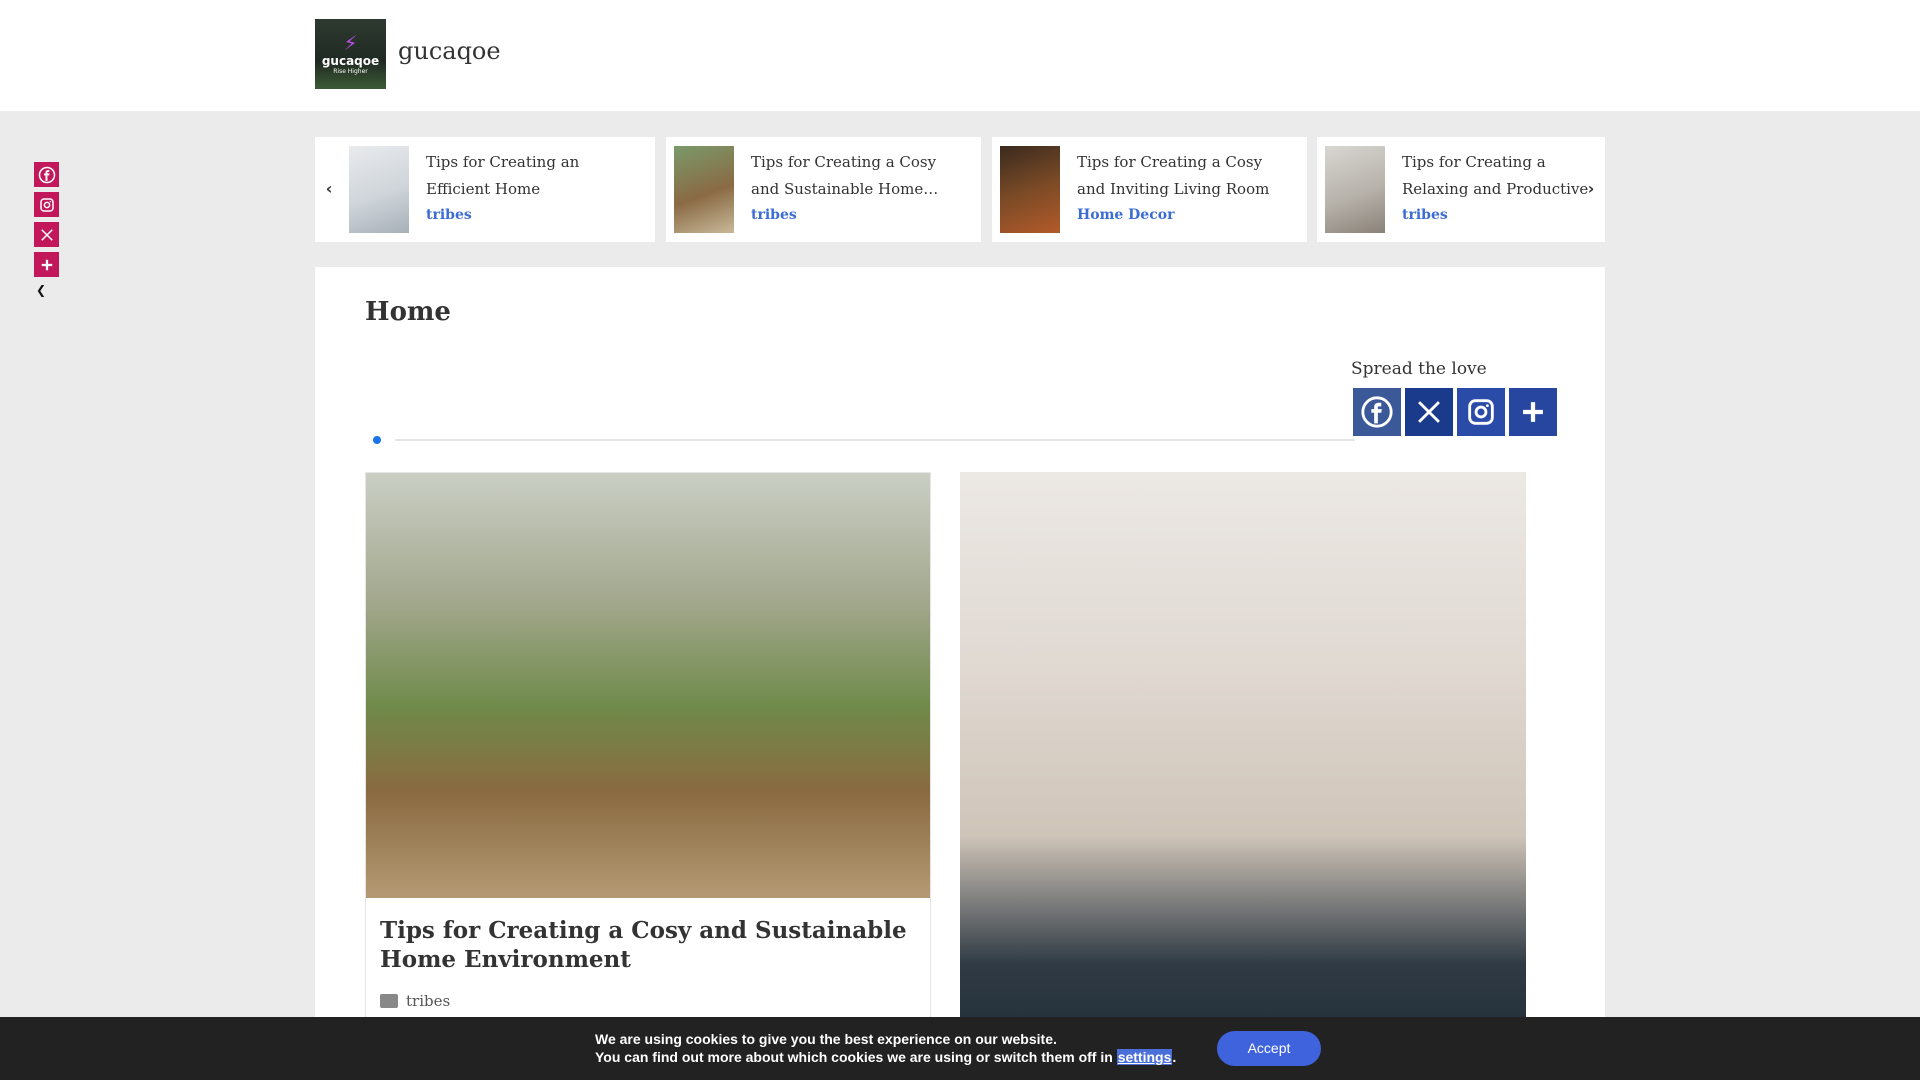 The width and height of the screenshot is (1920, 1080). What do you see at coordinates (428, 1001) in the screenshot?
I see `post-category: tribes` at bounding box center [428, 1001].